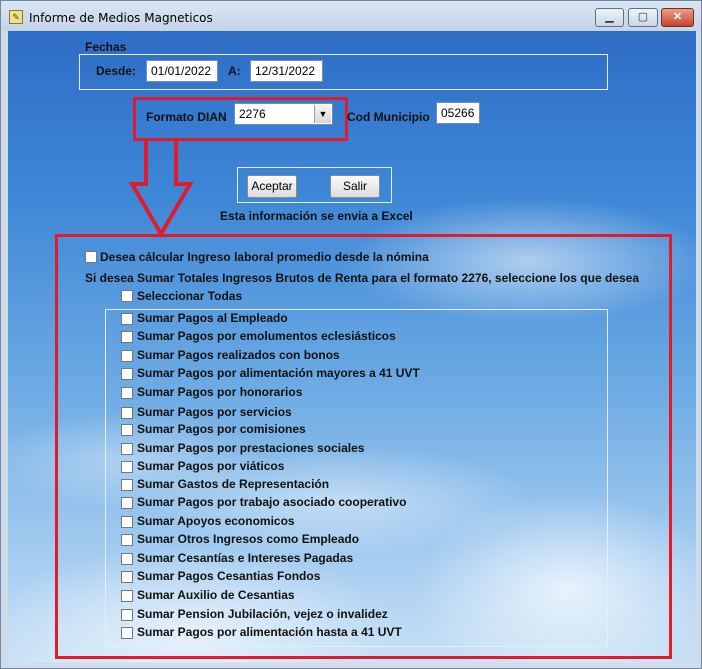 The height and width of the screenshot is (669, 702). Describe the element at coordinates (16, 17) in the screenshot. I see `app-icon: ✎` at that location.